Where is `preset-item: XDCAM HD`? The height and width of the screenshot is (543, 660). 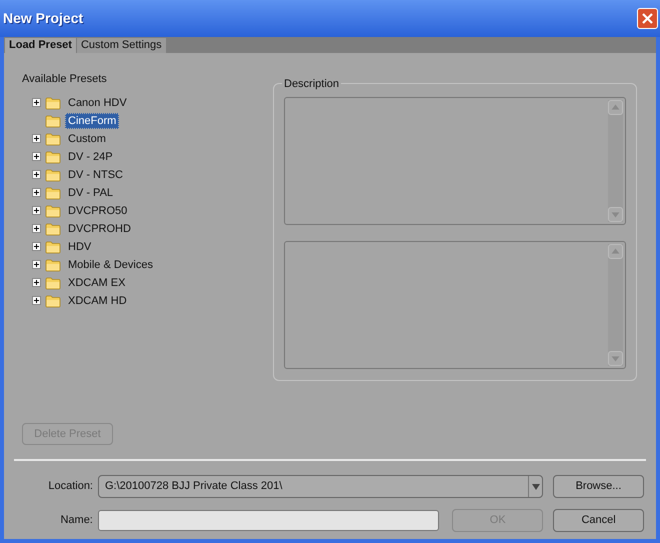 preset-item: XDCAM HD is located at coordinates (97, 300).